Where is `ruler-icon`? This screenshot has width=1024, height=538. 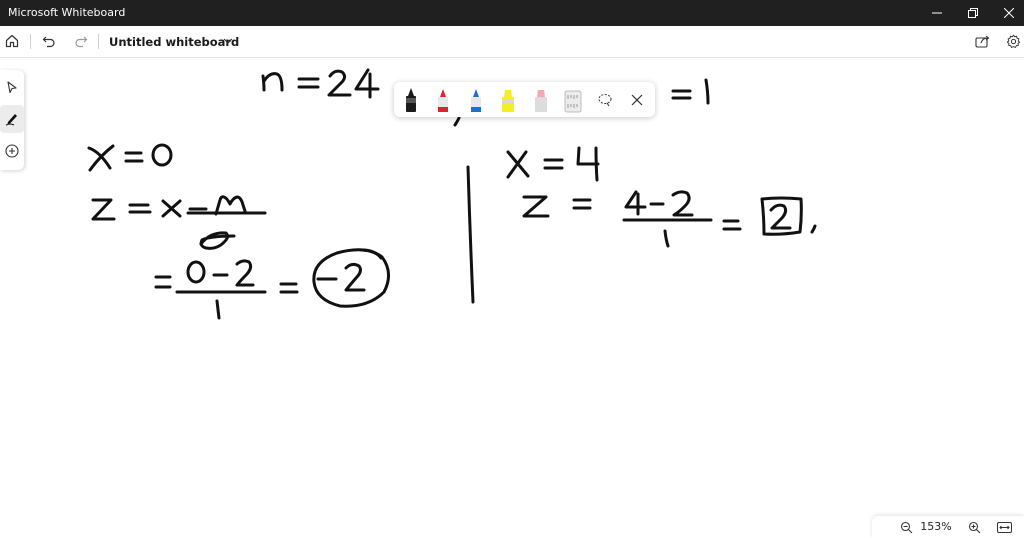 ruler-icon is located at coordinates (573, 101).